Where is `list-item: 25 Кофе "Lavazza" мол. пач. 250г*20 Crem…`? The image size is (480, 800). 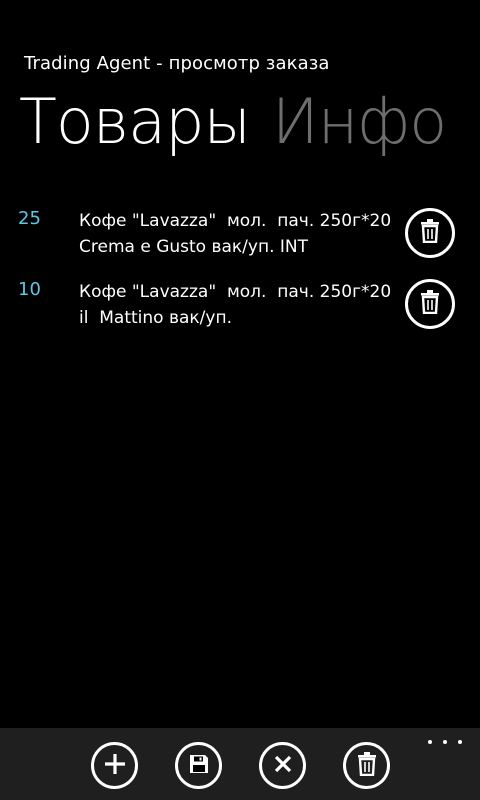 list-item: 25 Кофе "Lavazza" мол. пач. 250г*20 Crem… is located at coordinates (240, 239).